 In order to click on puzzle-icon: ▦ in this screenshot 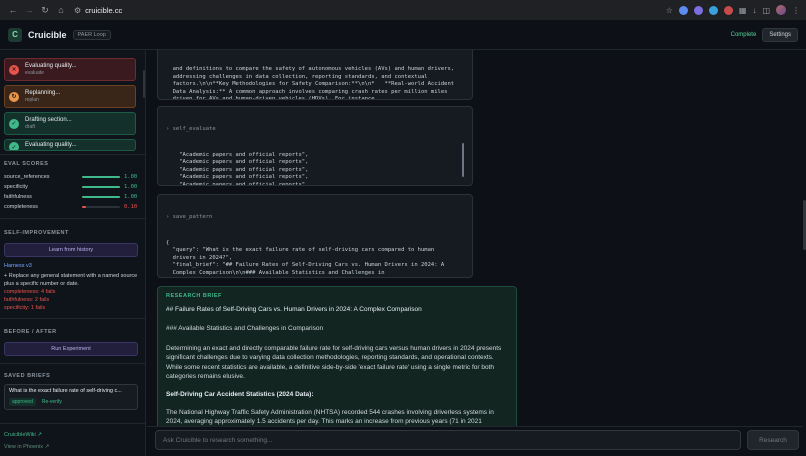, I will do `click(743, 10)`.